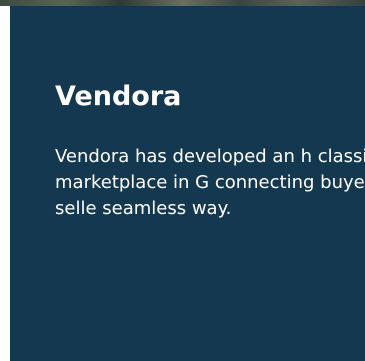  Describe the element at coordinates (118, 96) in the screenshot. I see `card-title: Vendora` at that location.